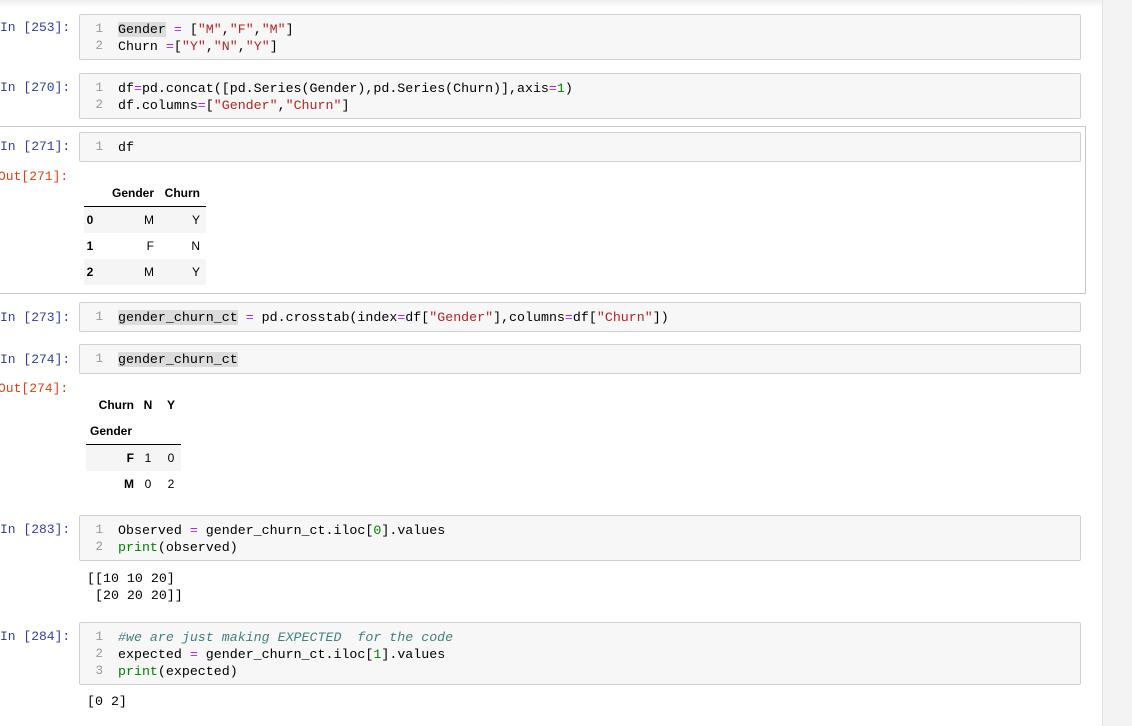 Image resolution: width=1132 pixels, height=726 pixels. What do you see at coordinates (126, 147) in the screenshot?
I see `code-line: df` at bounding box center [126, 147].